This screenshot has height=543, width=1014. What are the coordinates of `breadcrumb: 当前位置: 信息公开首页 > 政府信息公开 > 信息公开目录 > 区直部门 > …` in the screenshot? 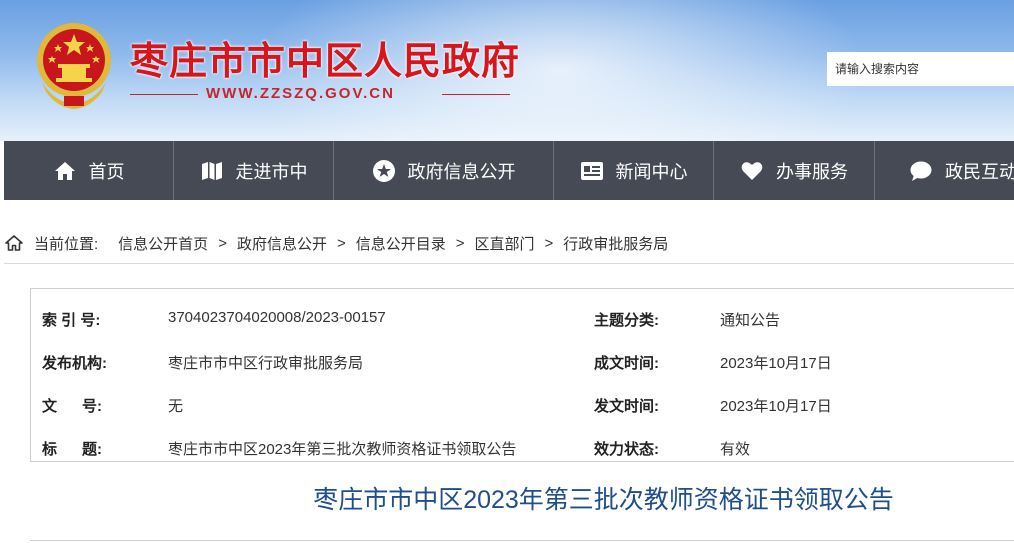 It's located at (336, 243).